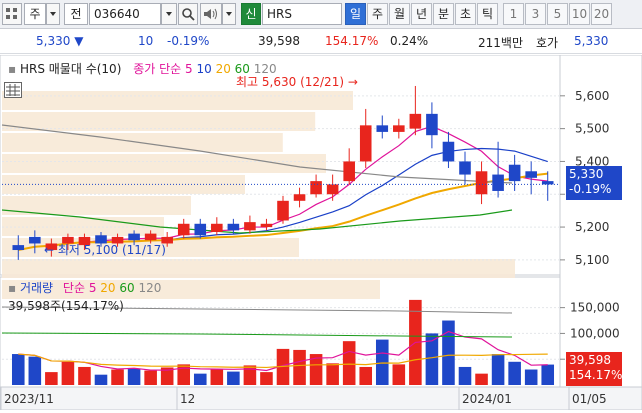  What do you see at coordinates (579, 14) in the screenshot?
I see `interval-button-10: 10` at bounding box center [579, 14].